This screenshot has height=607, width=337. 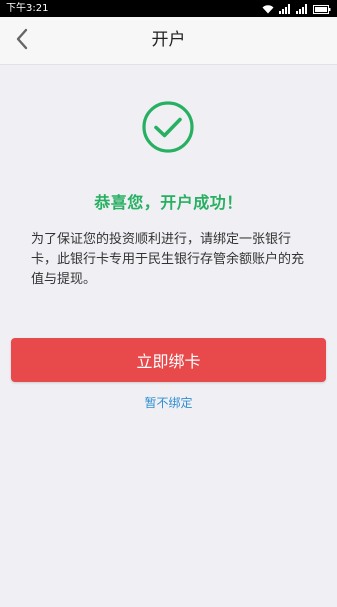 I want to click on success-title: 恭喜您，开户成功！, so click(x=168, y=202).